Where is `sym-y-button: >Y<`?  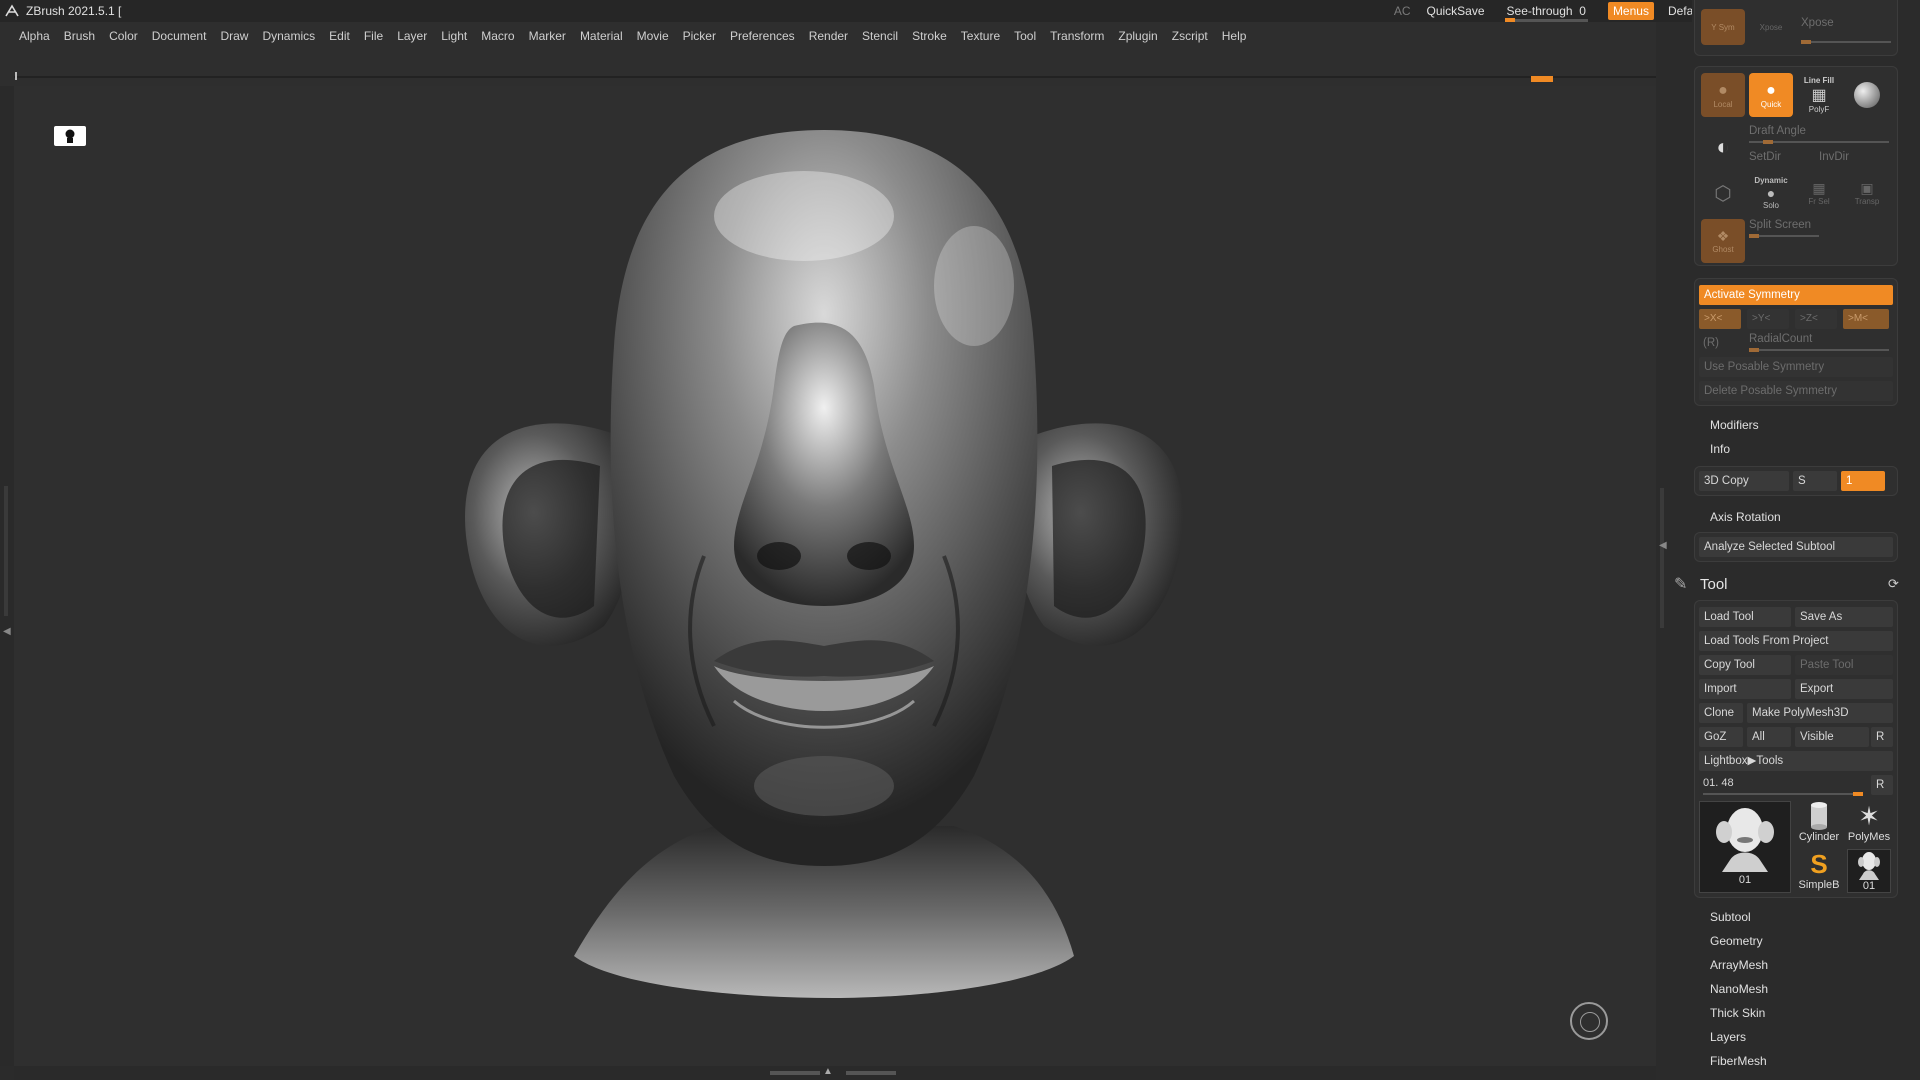 sym-y-button: >Y< is located at coordinates (1768, 319).